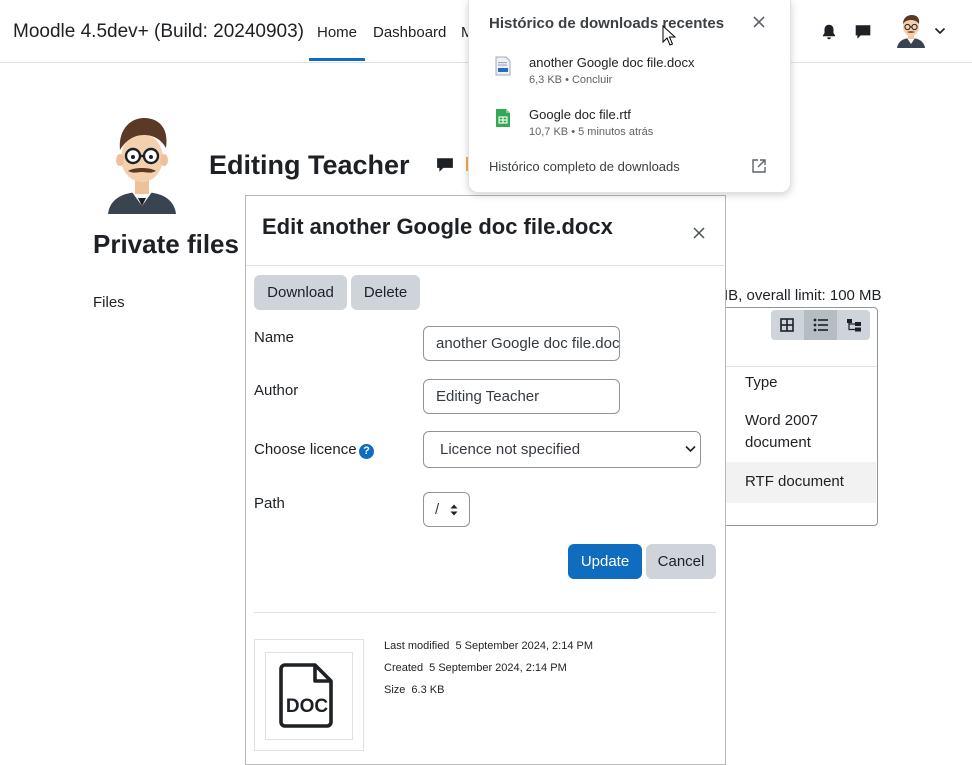 This screenshot has width=972, height=765. I want to click on mouse-cursor-icon, so click(669, 35).